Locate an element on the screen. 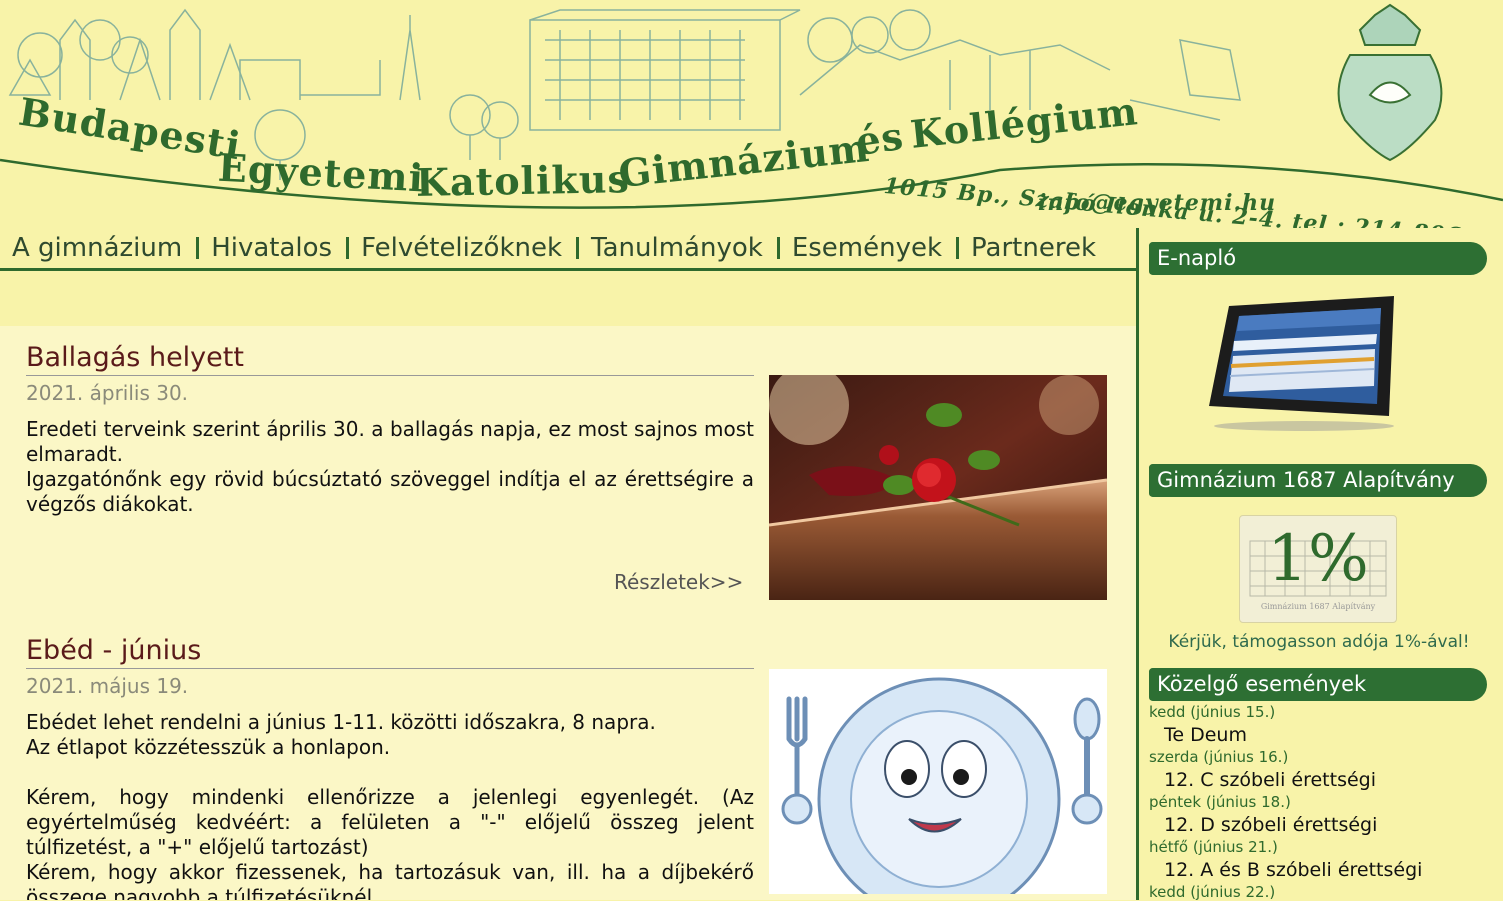 Image resolution: width=1503 pixels, height=901 pixels. foundation-badge: 1% Gimnázium 1687 Alapítvány is located at coordinates (1318, 569).